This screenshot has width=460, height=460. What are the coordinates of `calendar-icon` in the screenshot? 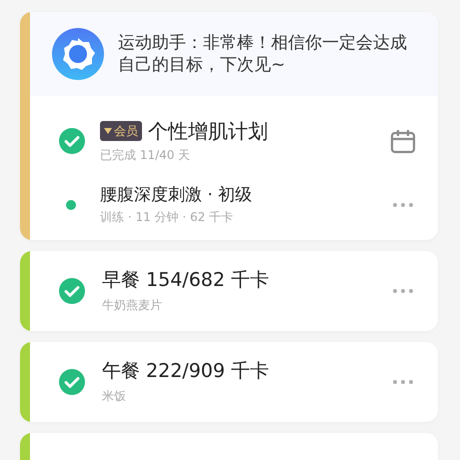 It's located at (403, 141).